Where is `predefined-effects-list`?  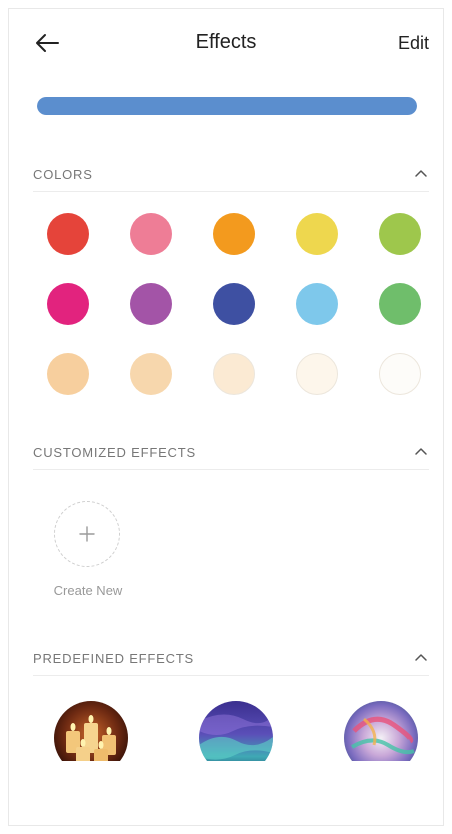 predefined-effects-list is located at coordinates (226, 730).